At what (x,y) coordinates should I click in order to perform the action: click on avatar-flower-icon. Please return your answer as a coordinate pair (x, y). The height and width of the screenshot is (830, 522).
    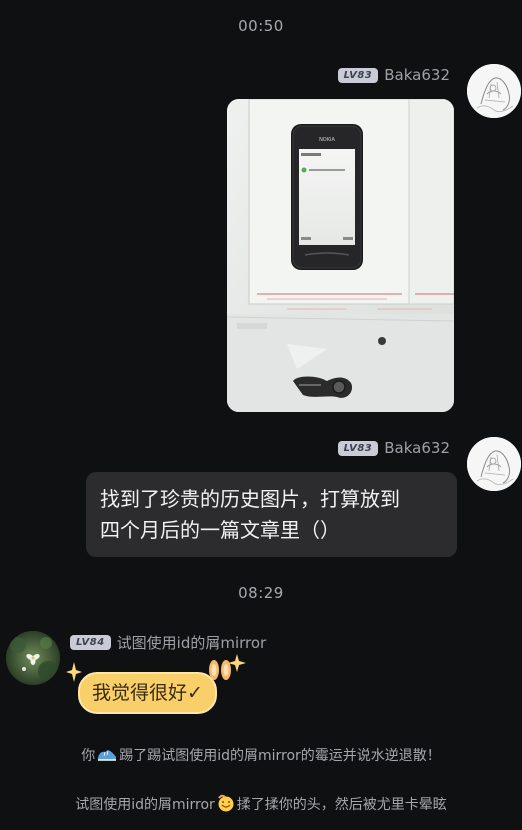
    Looking at the image, I should click on (33, 658).